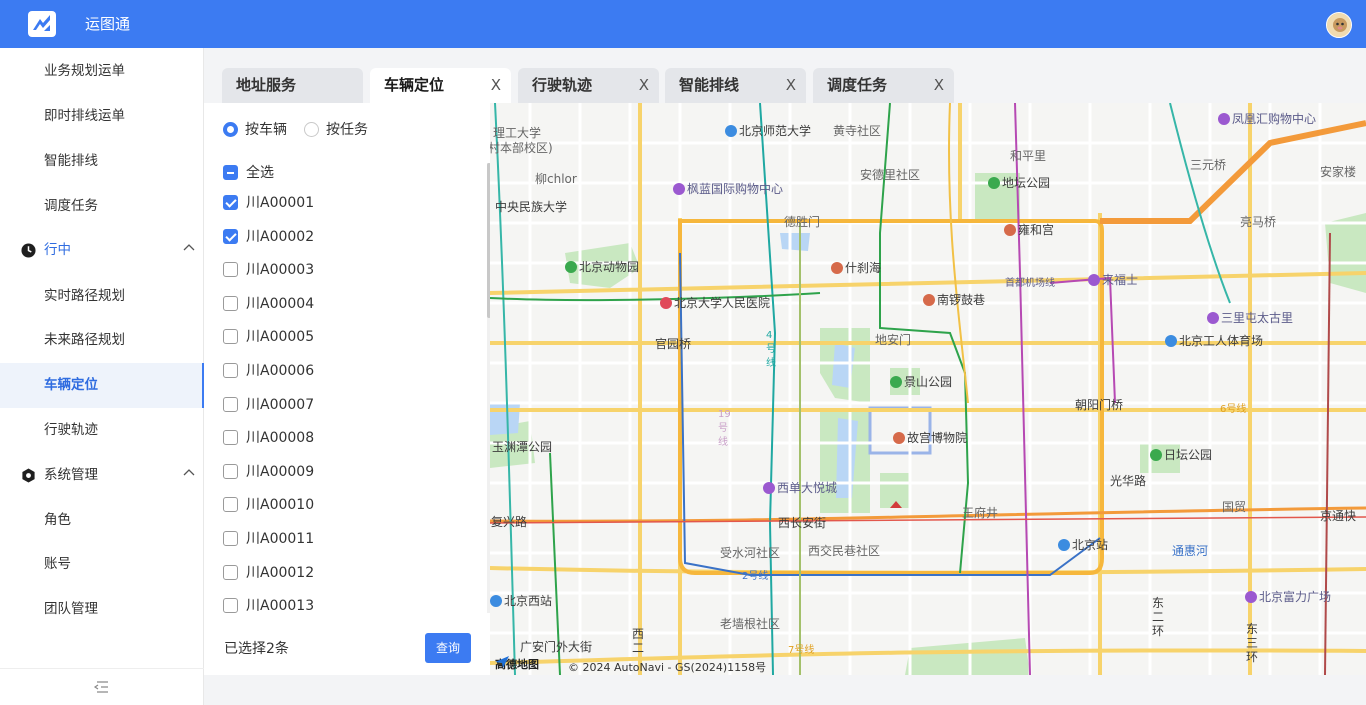  What do you see at coordinates (268, 438) in the screenshot?
I see `vehicle-checkbox-row: 川A00008` at bounding box center [268, 438].